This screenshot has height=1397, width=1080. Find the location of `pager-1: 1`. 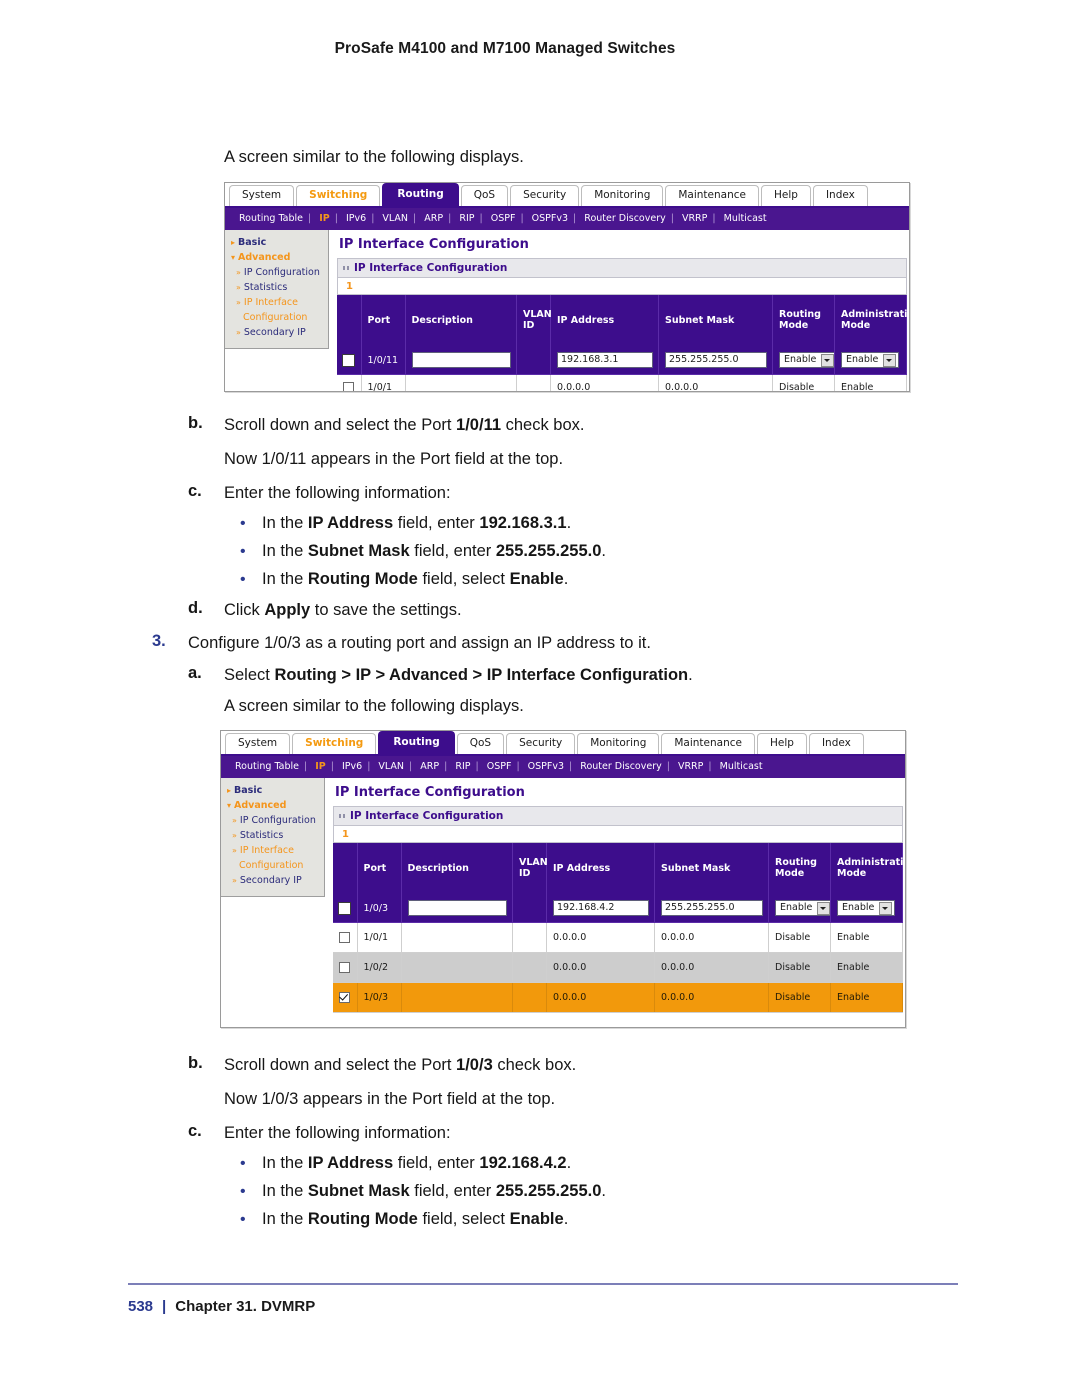

pager-1: 1 is located at coordinates (622, 286).